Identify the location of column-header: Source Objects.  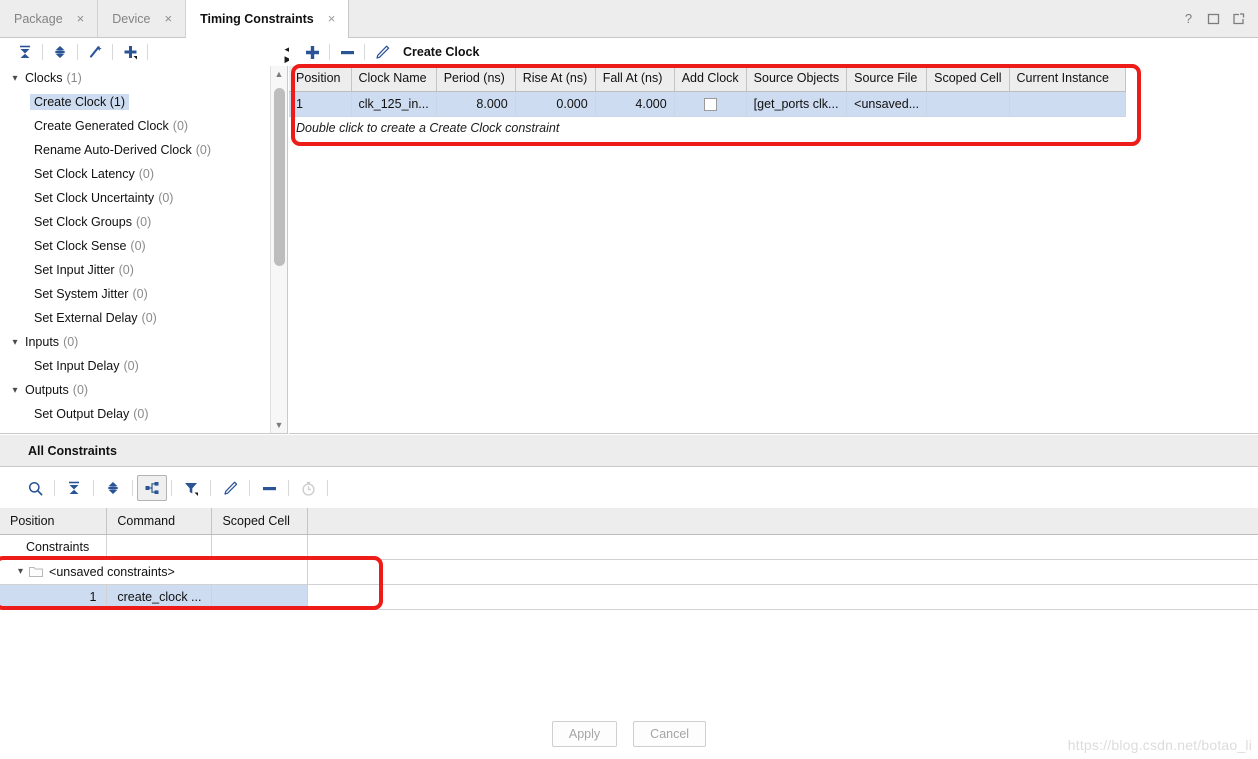
(797, 79).